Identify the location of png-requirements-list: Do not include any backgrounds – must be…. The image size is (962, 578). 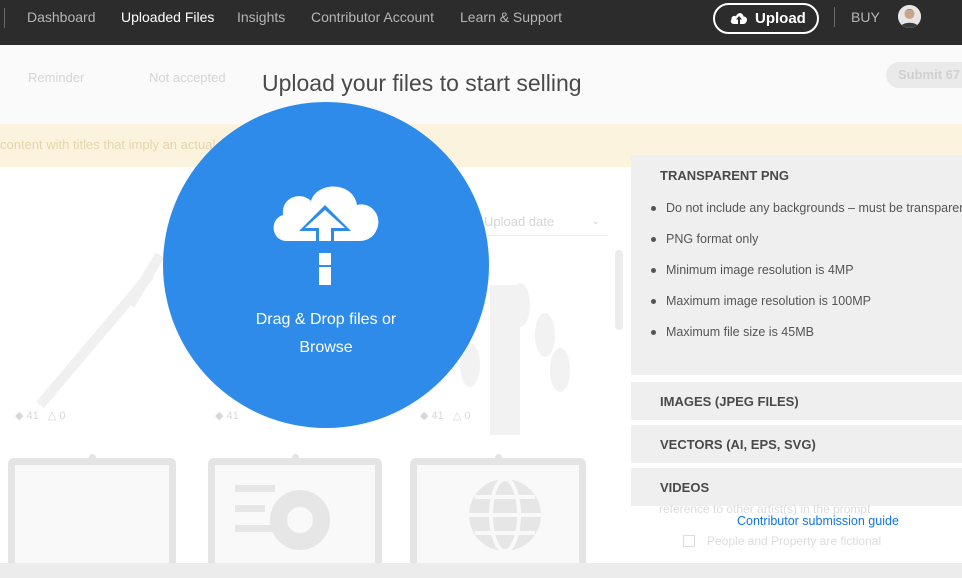
(806, 278).